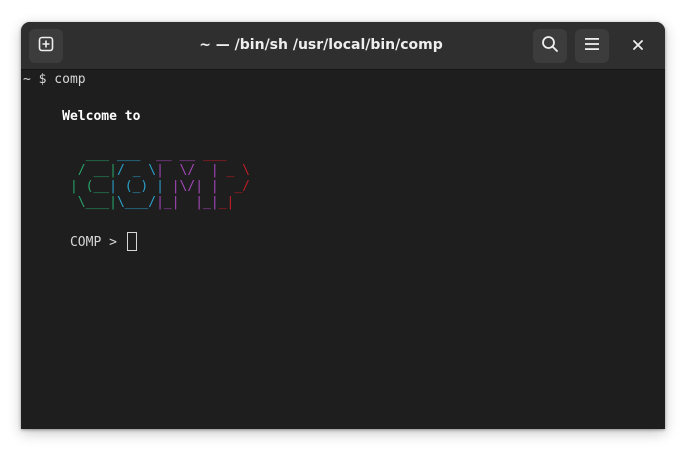 This screenshot has height=453, width=686. Describe the element at coordinates (136, 194) in the screenshot. I see `ascii-art-line-4: \___|\___/|_| |_|_|` at that location.